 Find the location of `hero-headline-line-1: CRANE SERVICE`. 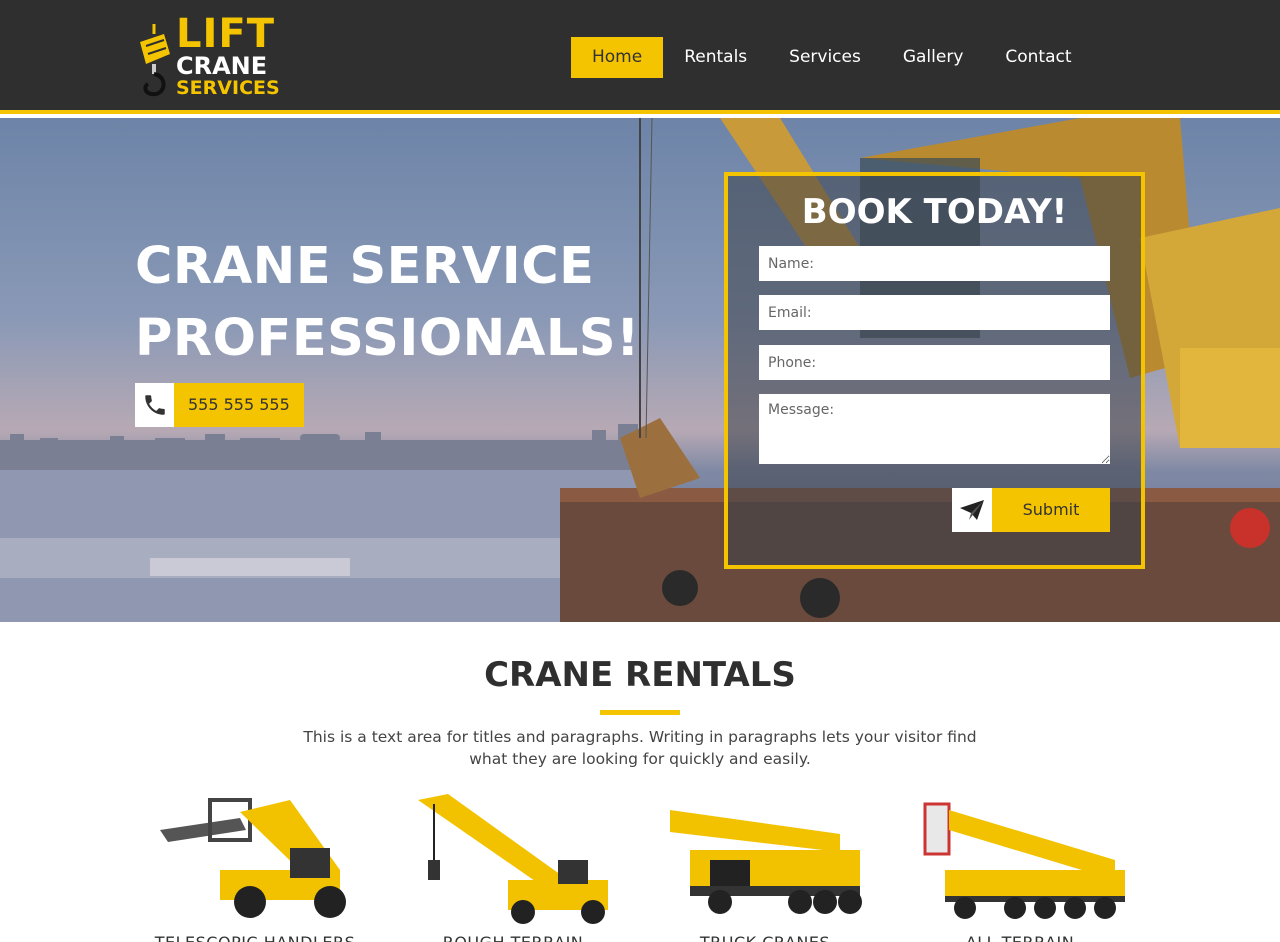

hero-headline-line-1: CRANE SERVICE is located at coordinates (365, 266).